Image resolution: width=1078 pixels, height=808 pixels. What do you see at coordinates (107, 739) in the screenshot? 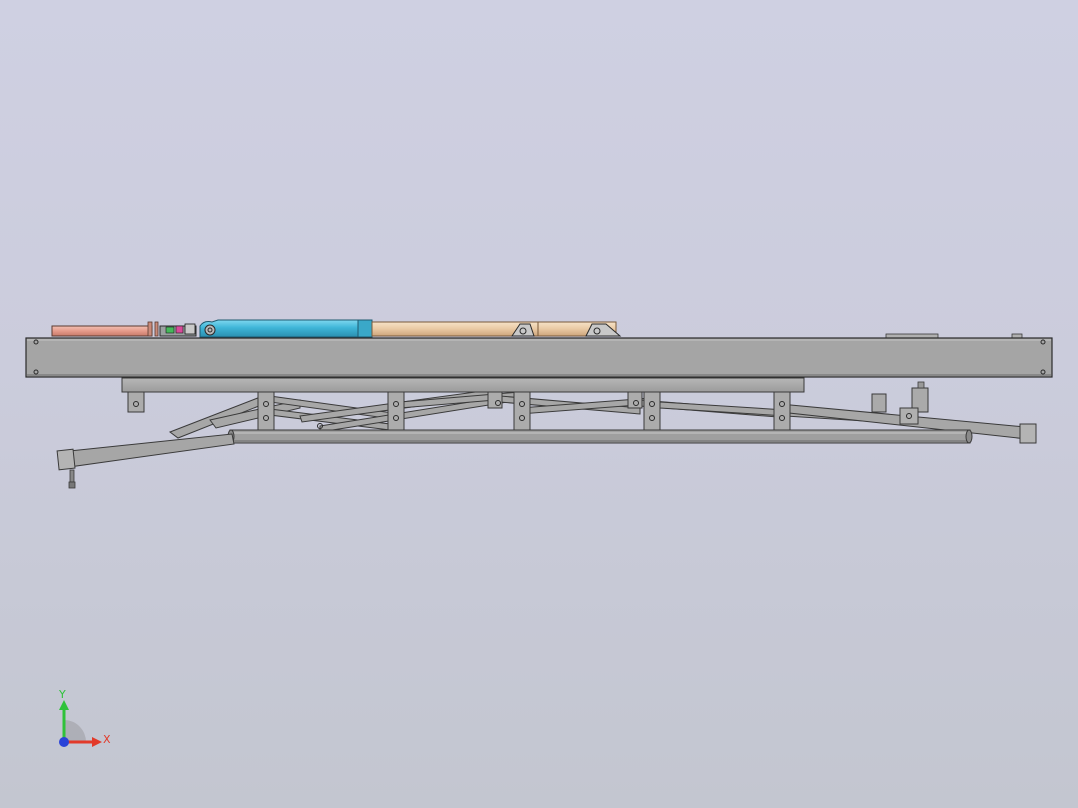
I see `x-axis-label: X` at bounding box center [107, 739].